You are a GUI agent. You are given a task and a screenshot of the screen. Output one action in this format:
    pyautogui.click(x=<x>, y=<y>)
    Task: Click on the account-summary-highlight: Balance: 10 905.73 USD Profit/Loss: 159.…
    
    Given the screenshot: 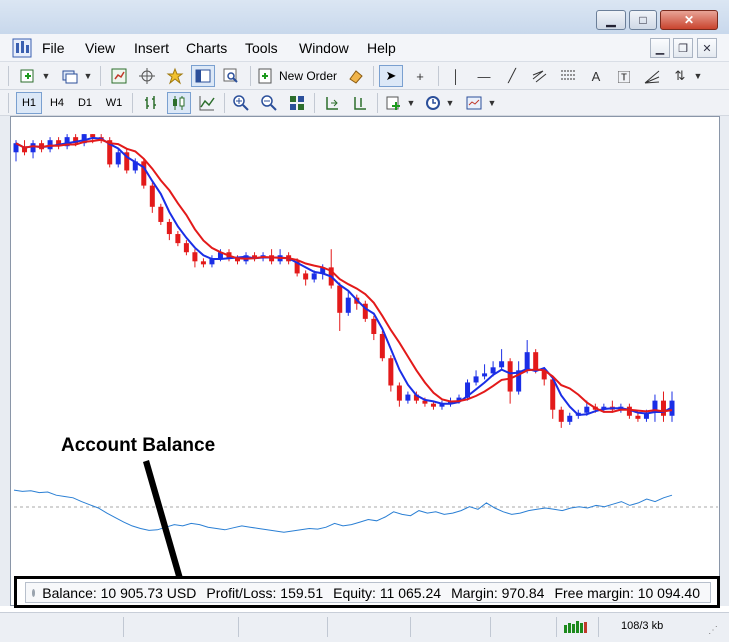 What is the action you would take?
    pyautogui.click(x=367, y=592)
    